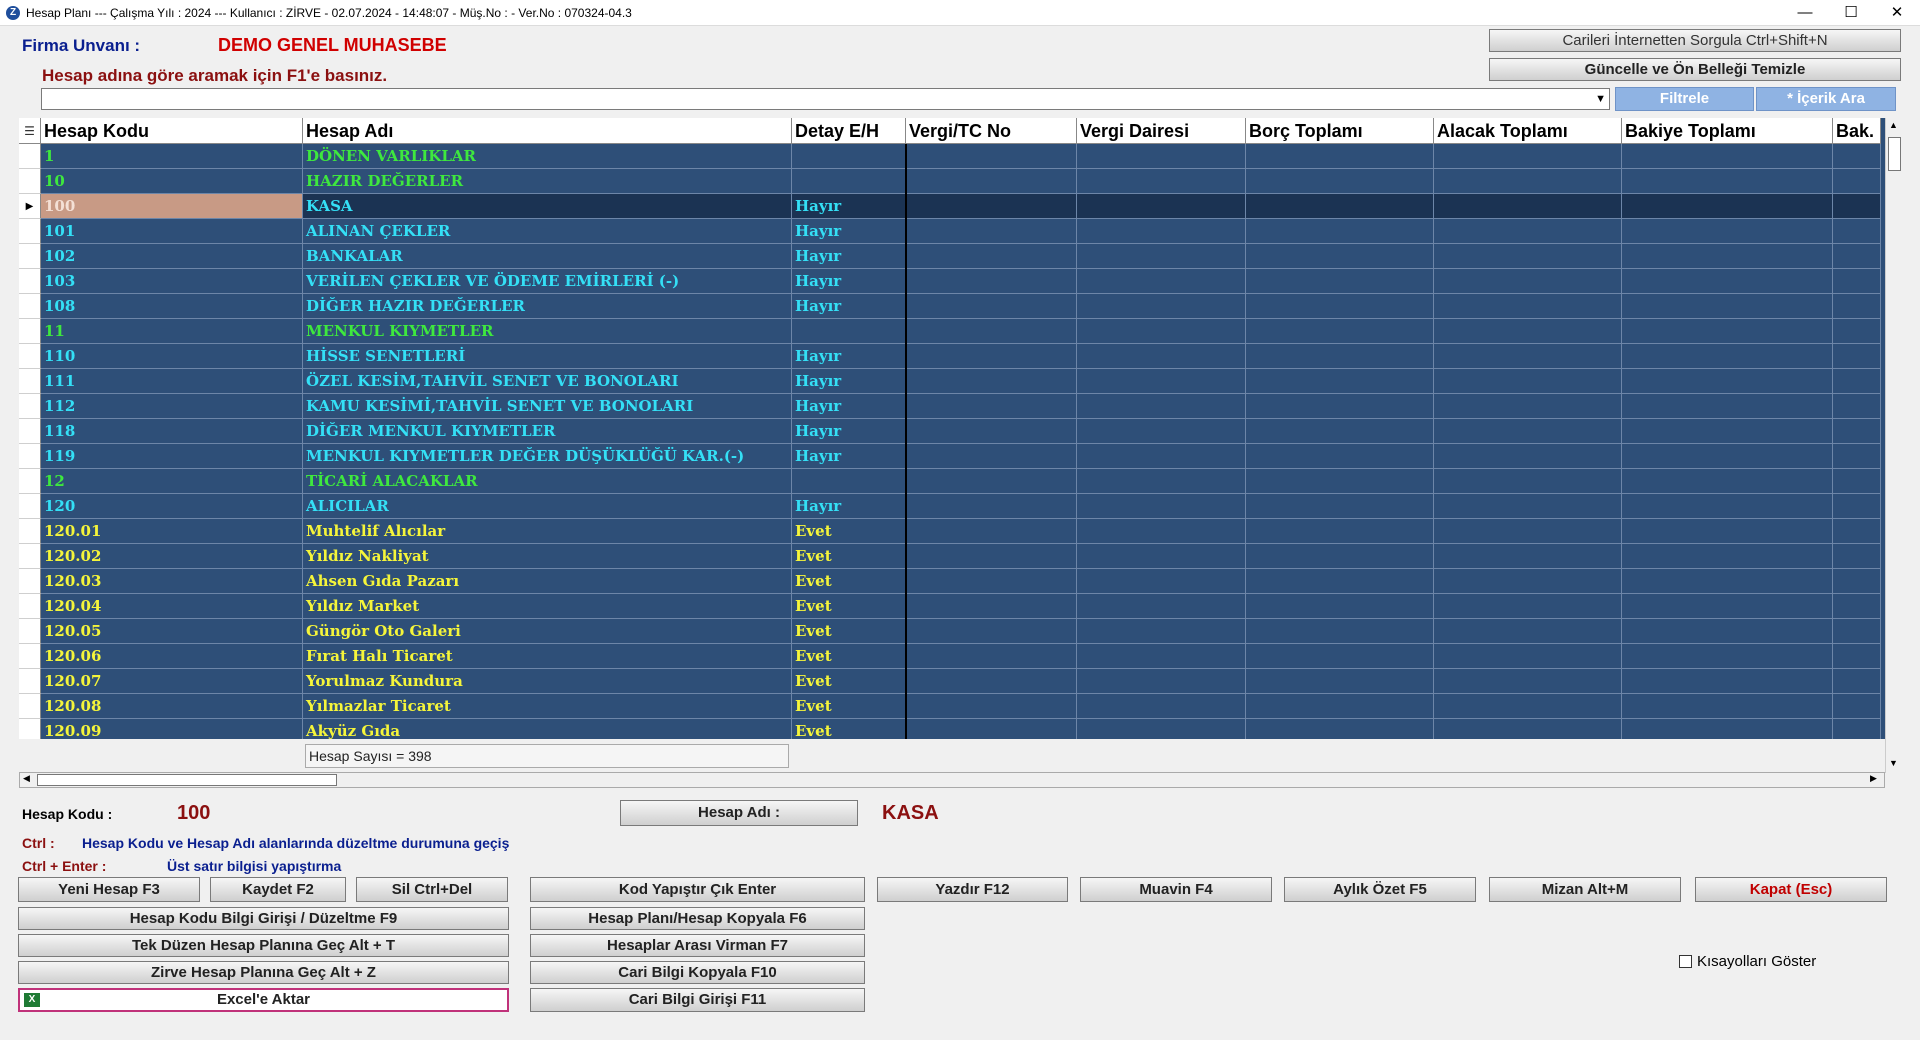  What do you see at coordinates (547, 556) in the screenshot?
I see `cell-name: Yıldız Nakliyat` at bounding box center [547, 556].